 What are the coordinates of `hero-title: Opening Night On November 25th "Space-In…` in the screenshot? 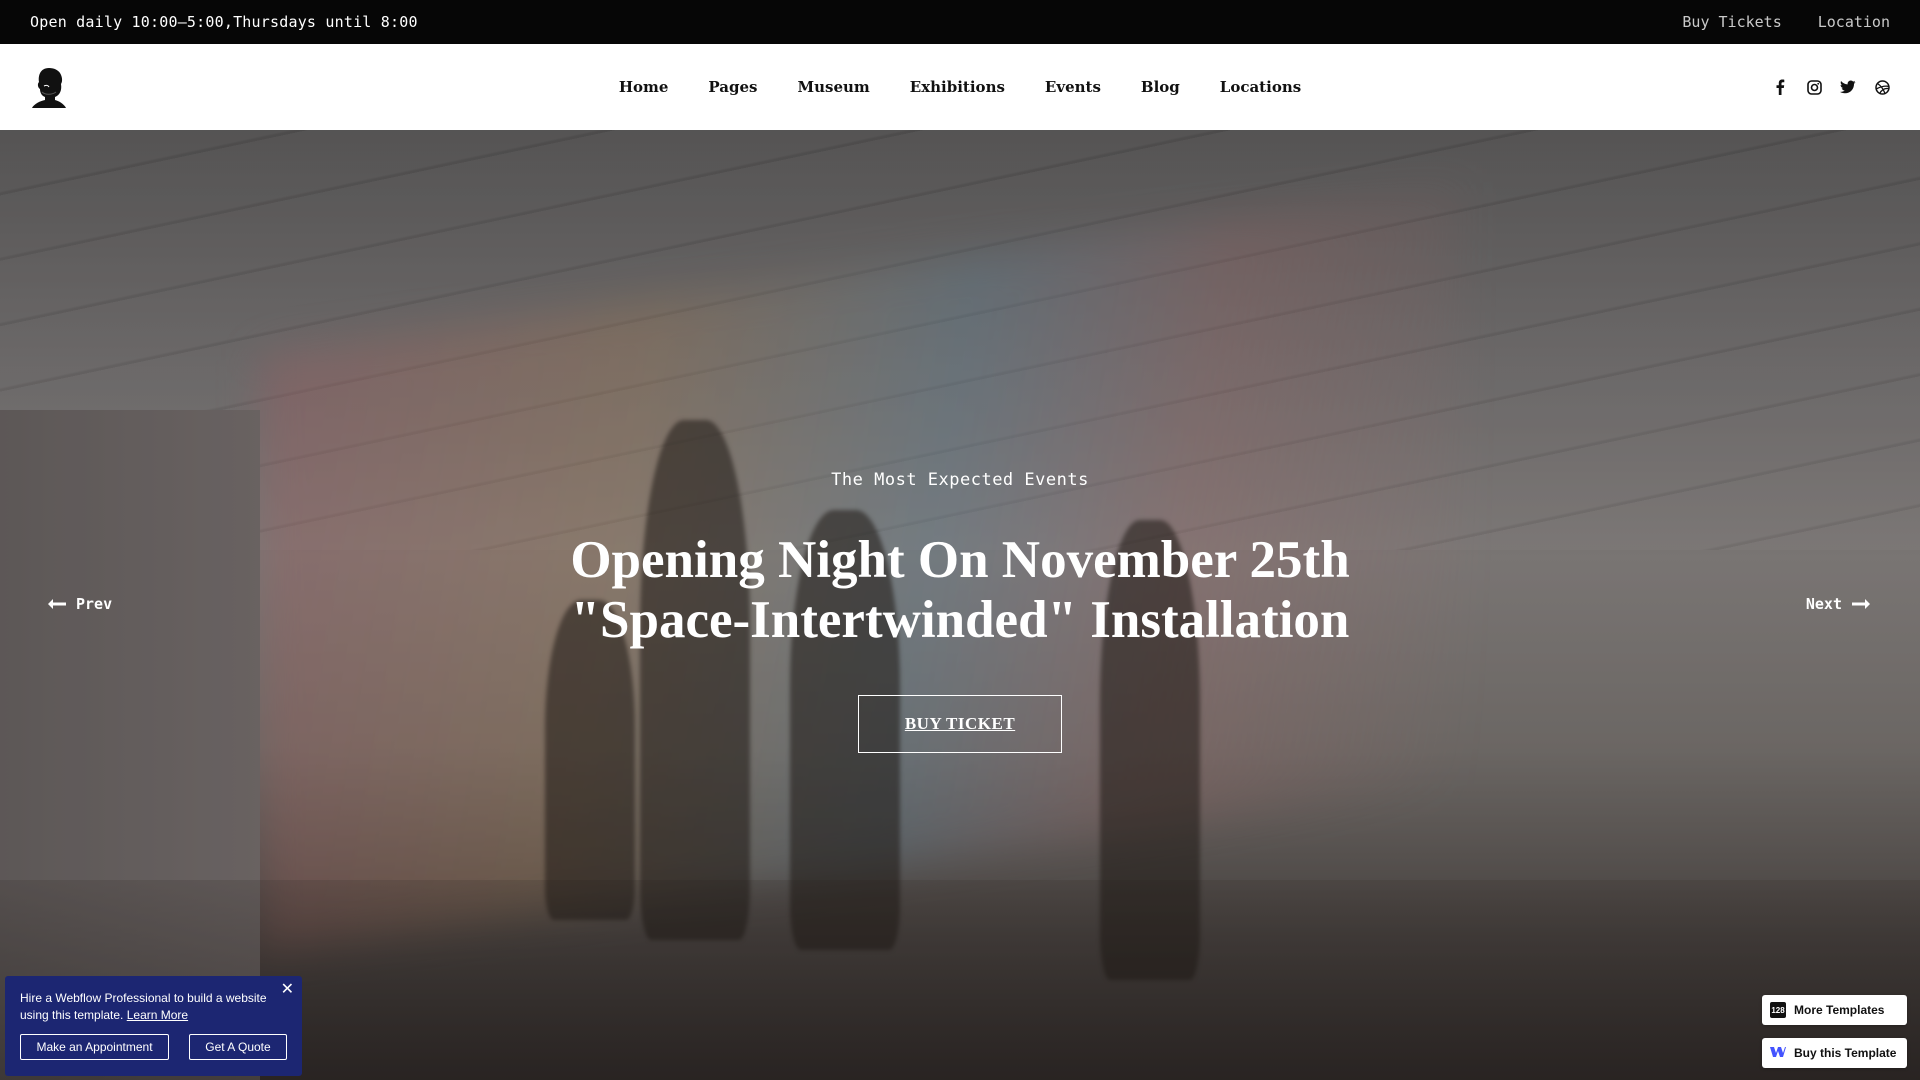 It's located at (959, 590).